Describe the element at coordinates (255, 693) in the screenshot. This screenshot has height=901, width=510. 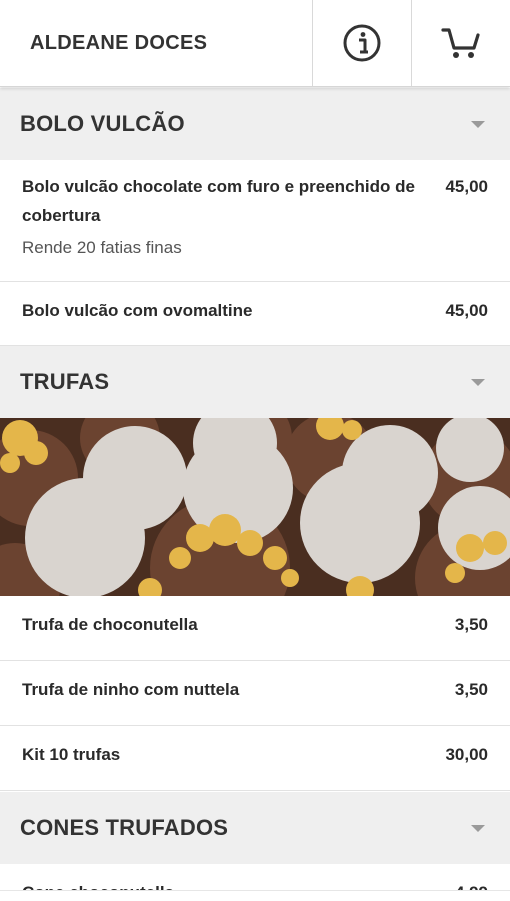
I see `menu-item: Trufa de ninho com nuttela 3,50` at that location.